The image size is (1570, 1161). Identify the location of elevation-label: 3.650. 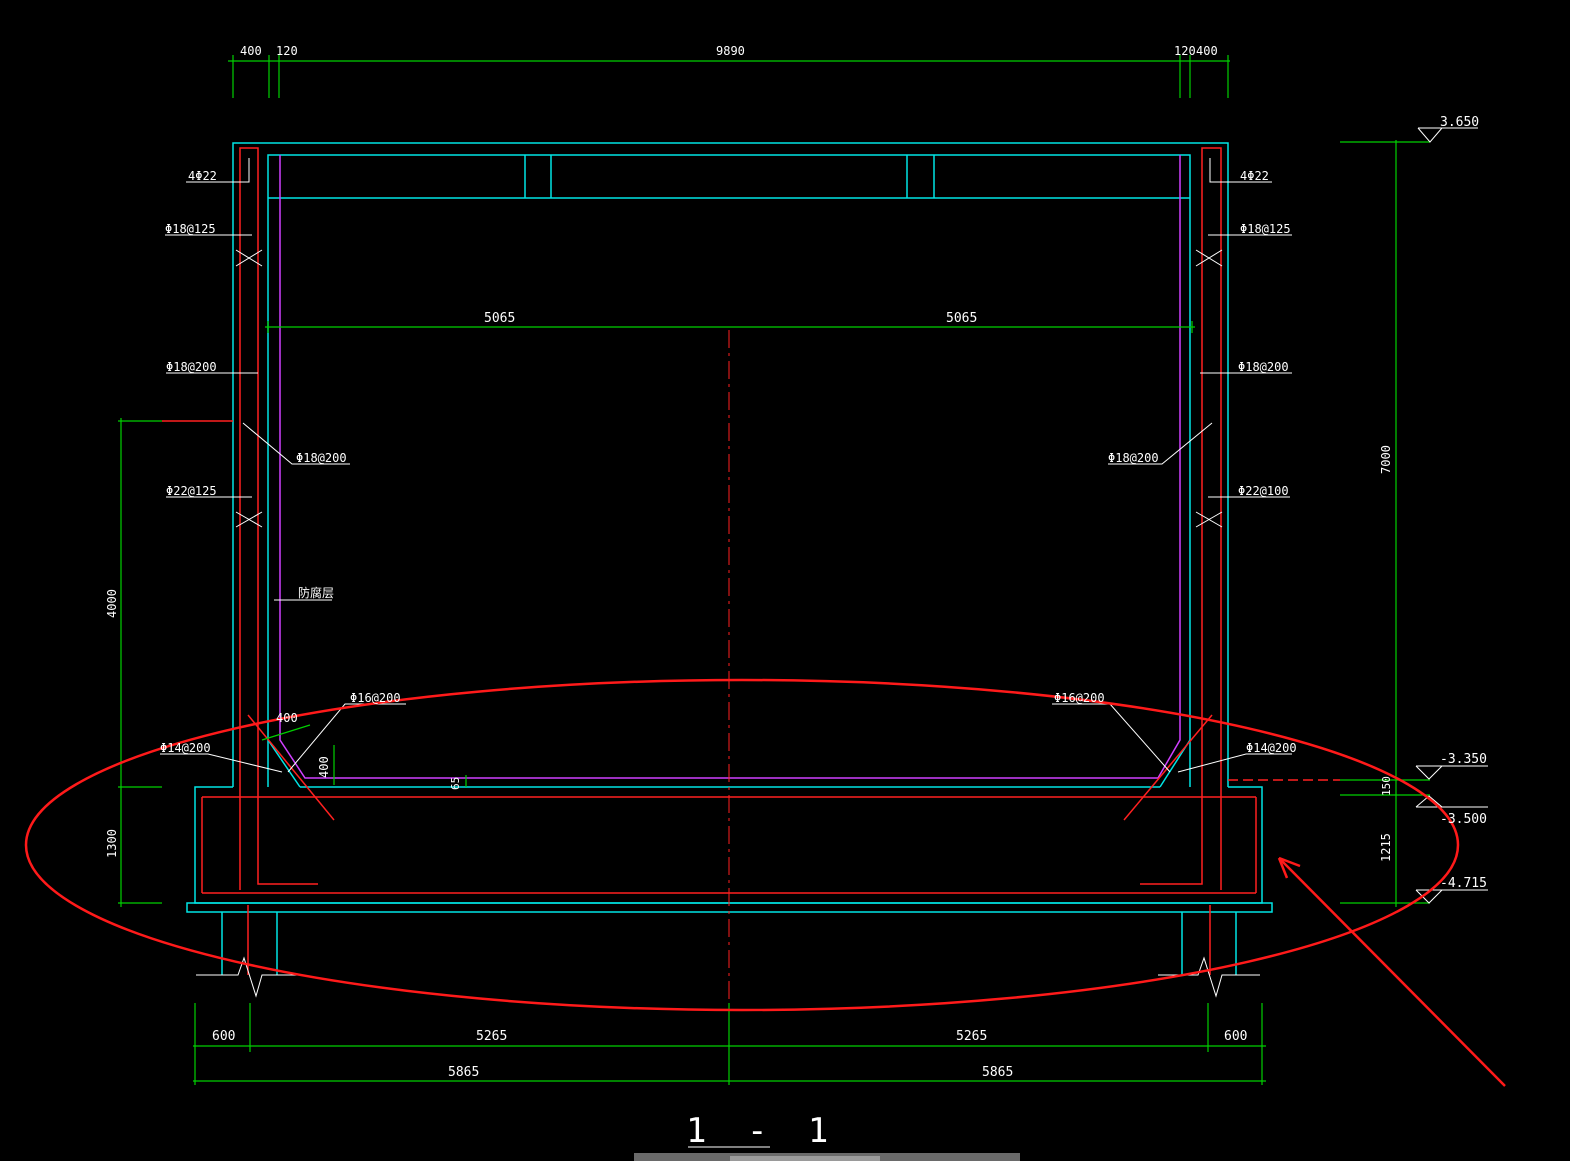
(1459, 122).